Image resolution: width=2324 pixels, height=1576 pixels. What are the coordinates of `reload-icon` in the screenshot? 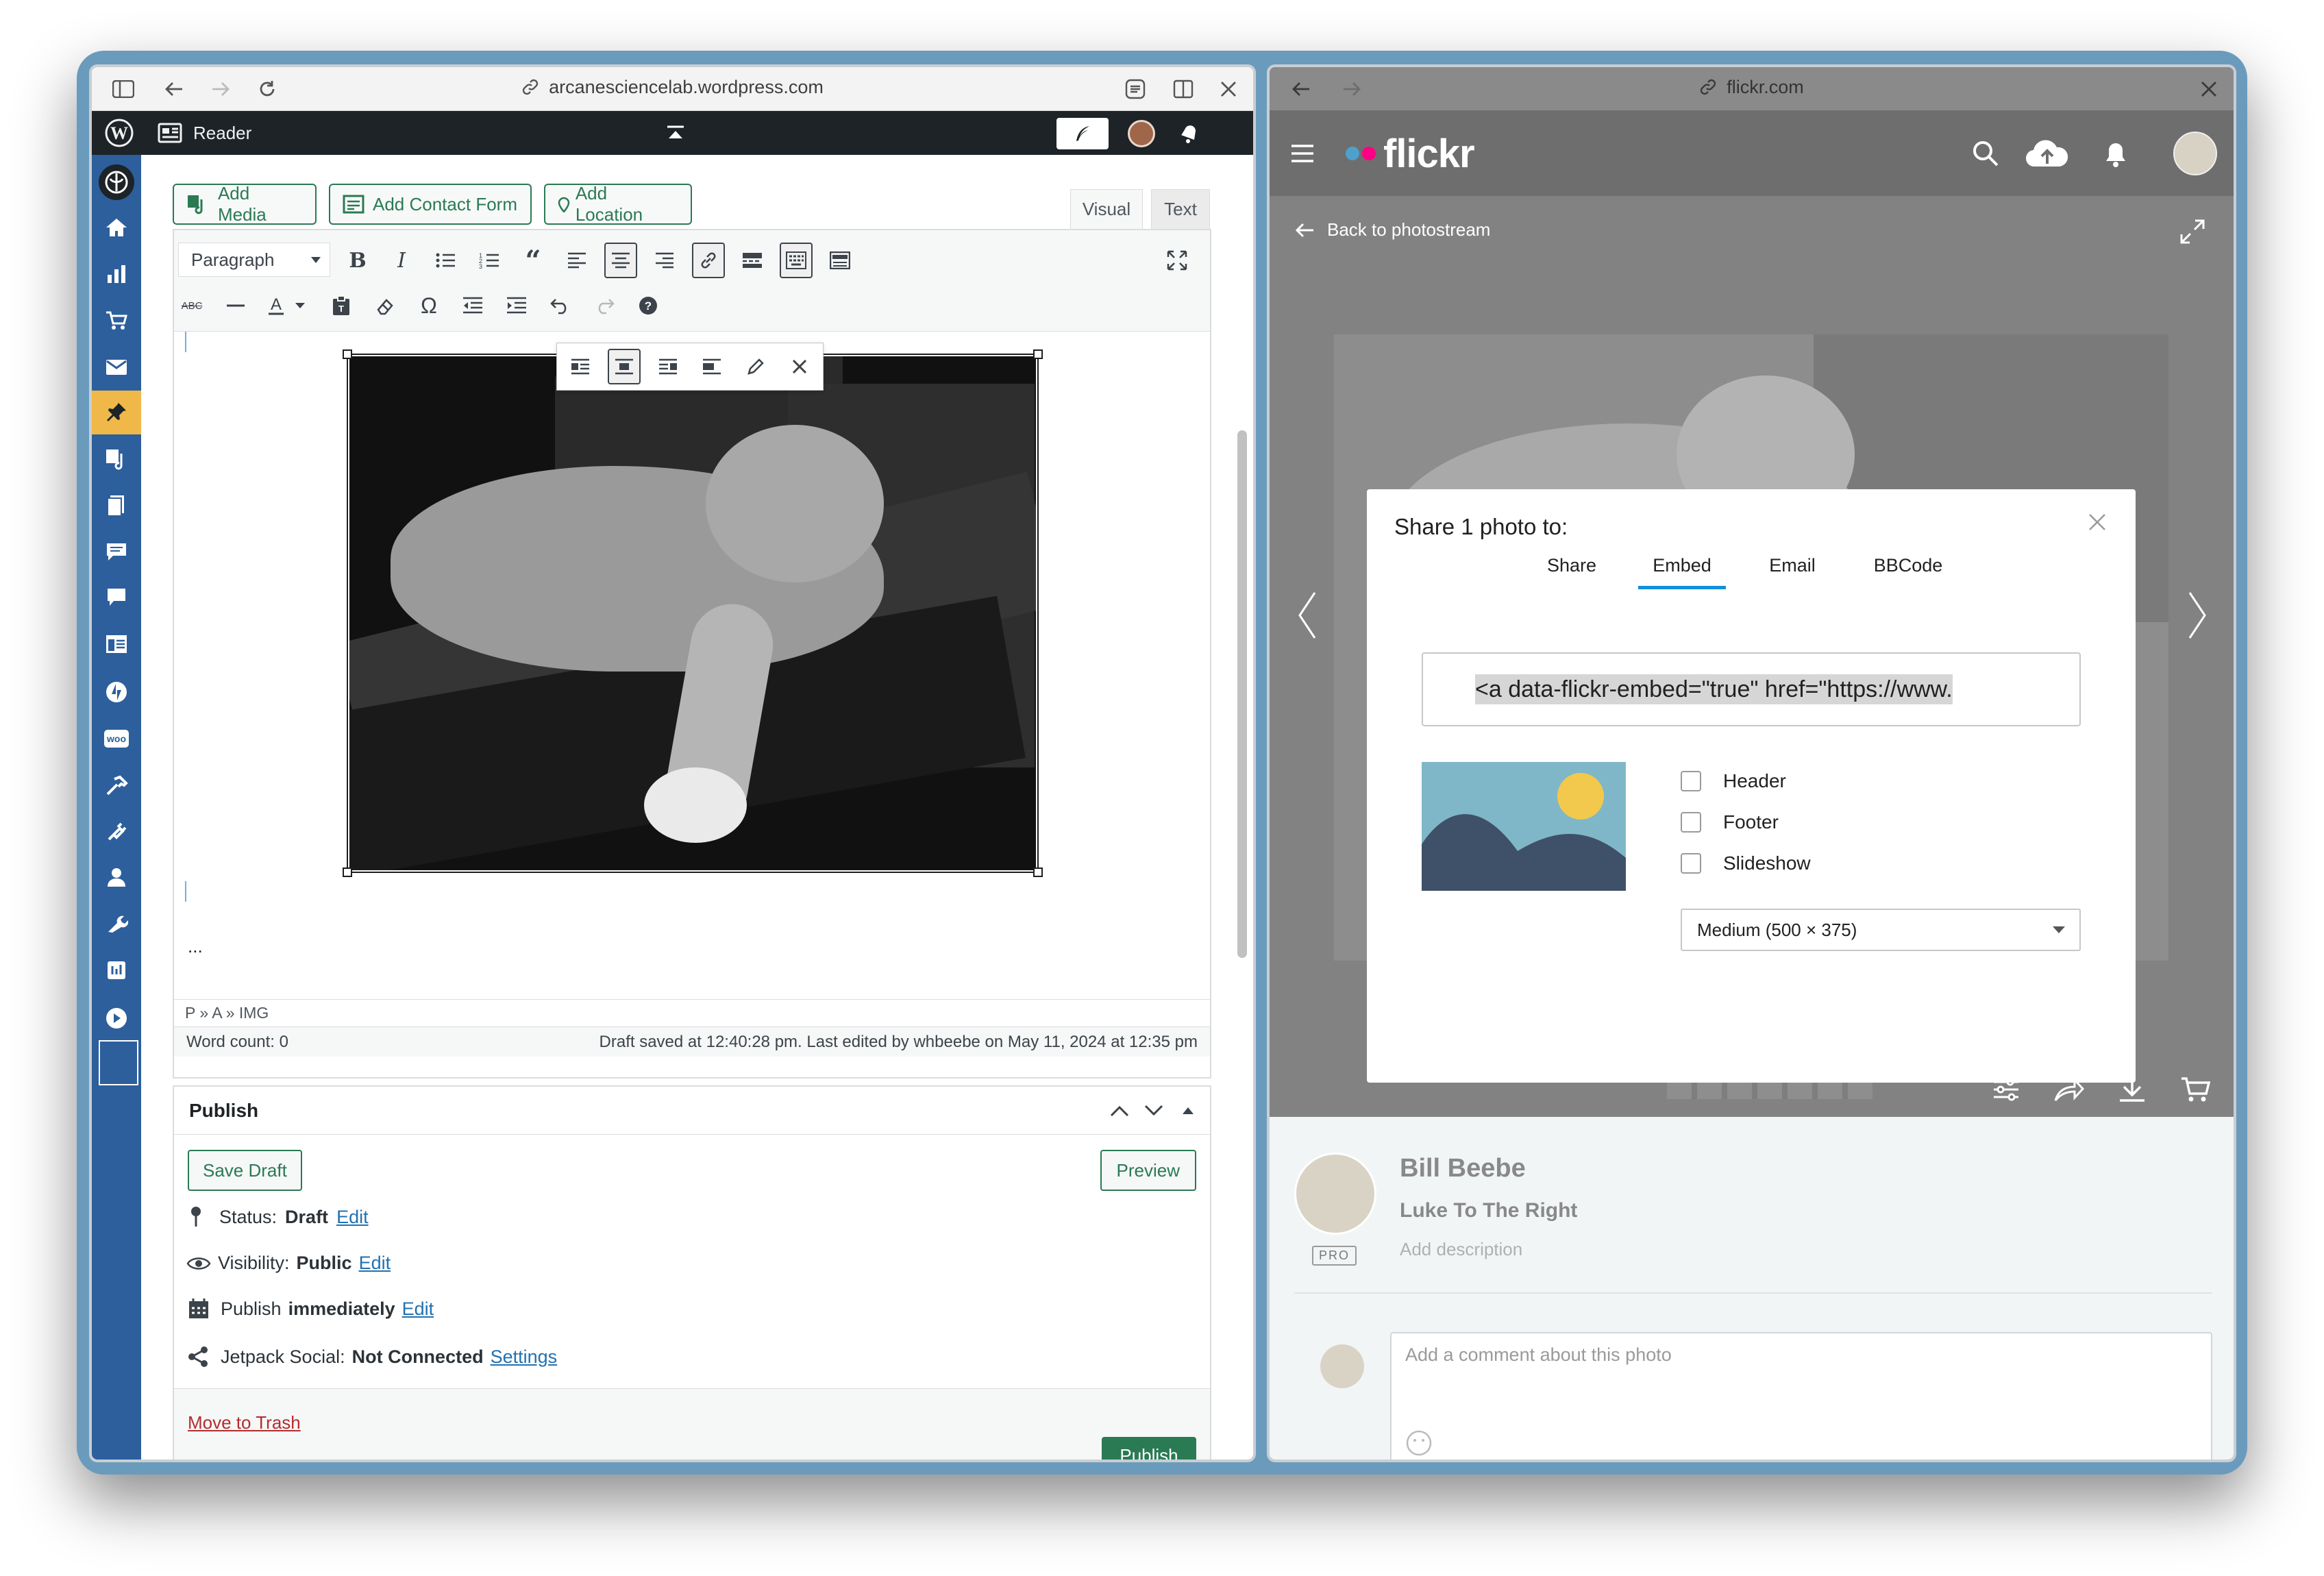 It's located at (267, 89).